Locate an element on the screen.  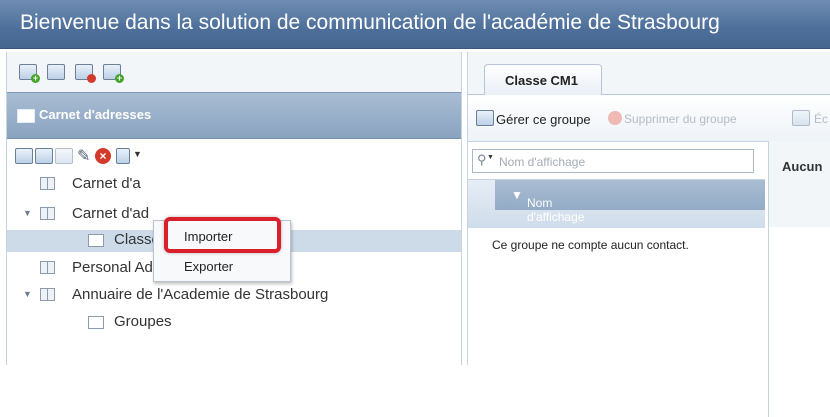
manage-group-icon is located at coordinates (485, 118).